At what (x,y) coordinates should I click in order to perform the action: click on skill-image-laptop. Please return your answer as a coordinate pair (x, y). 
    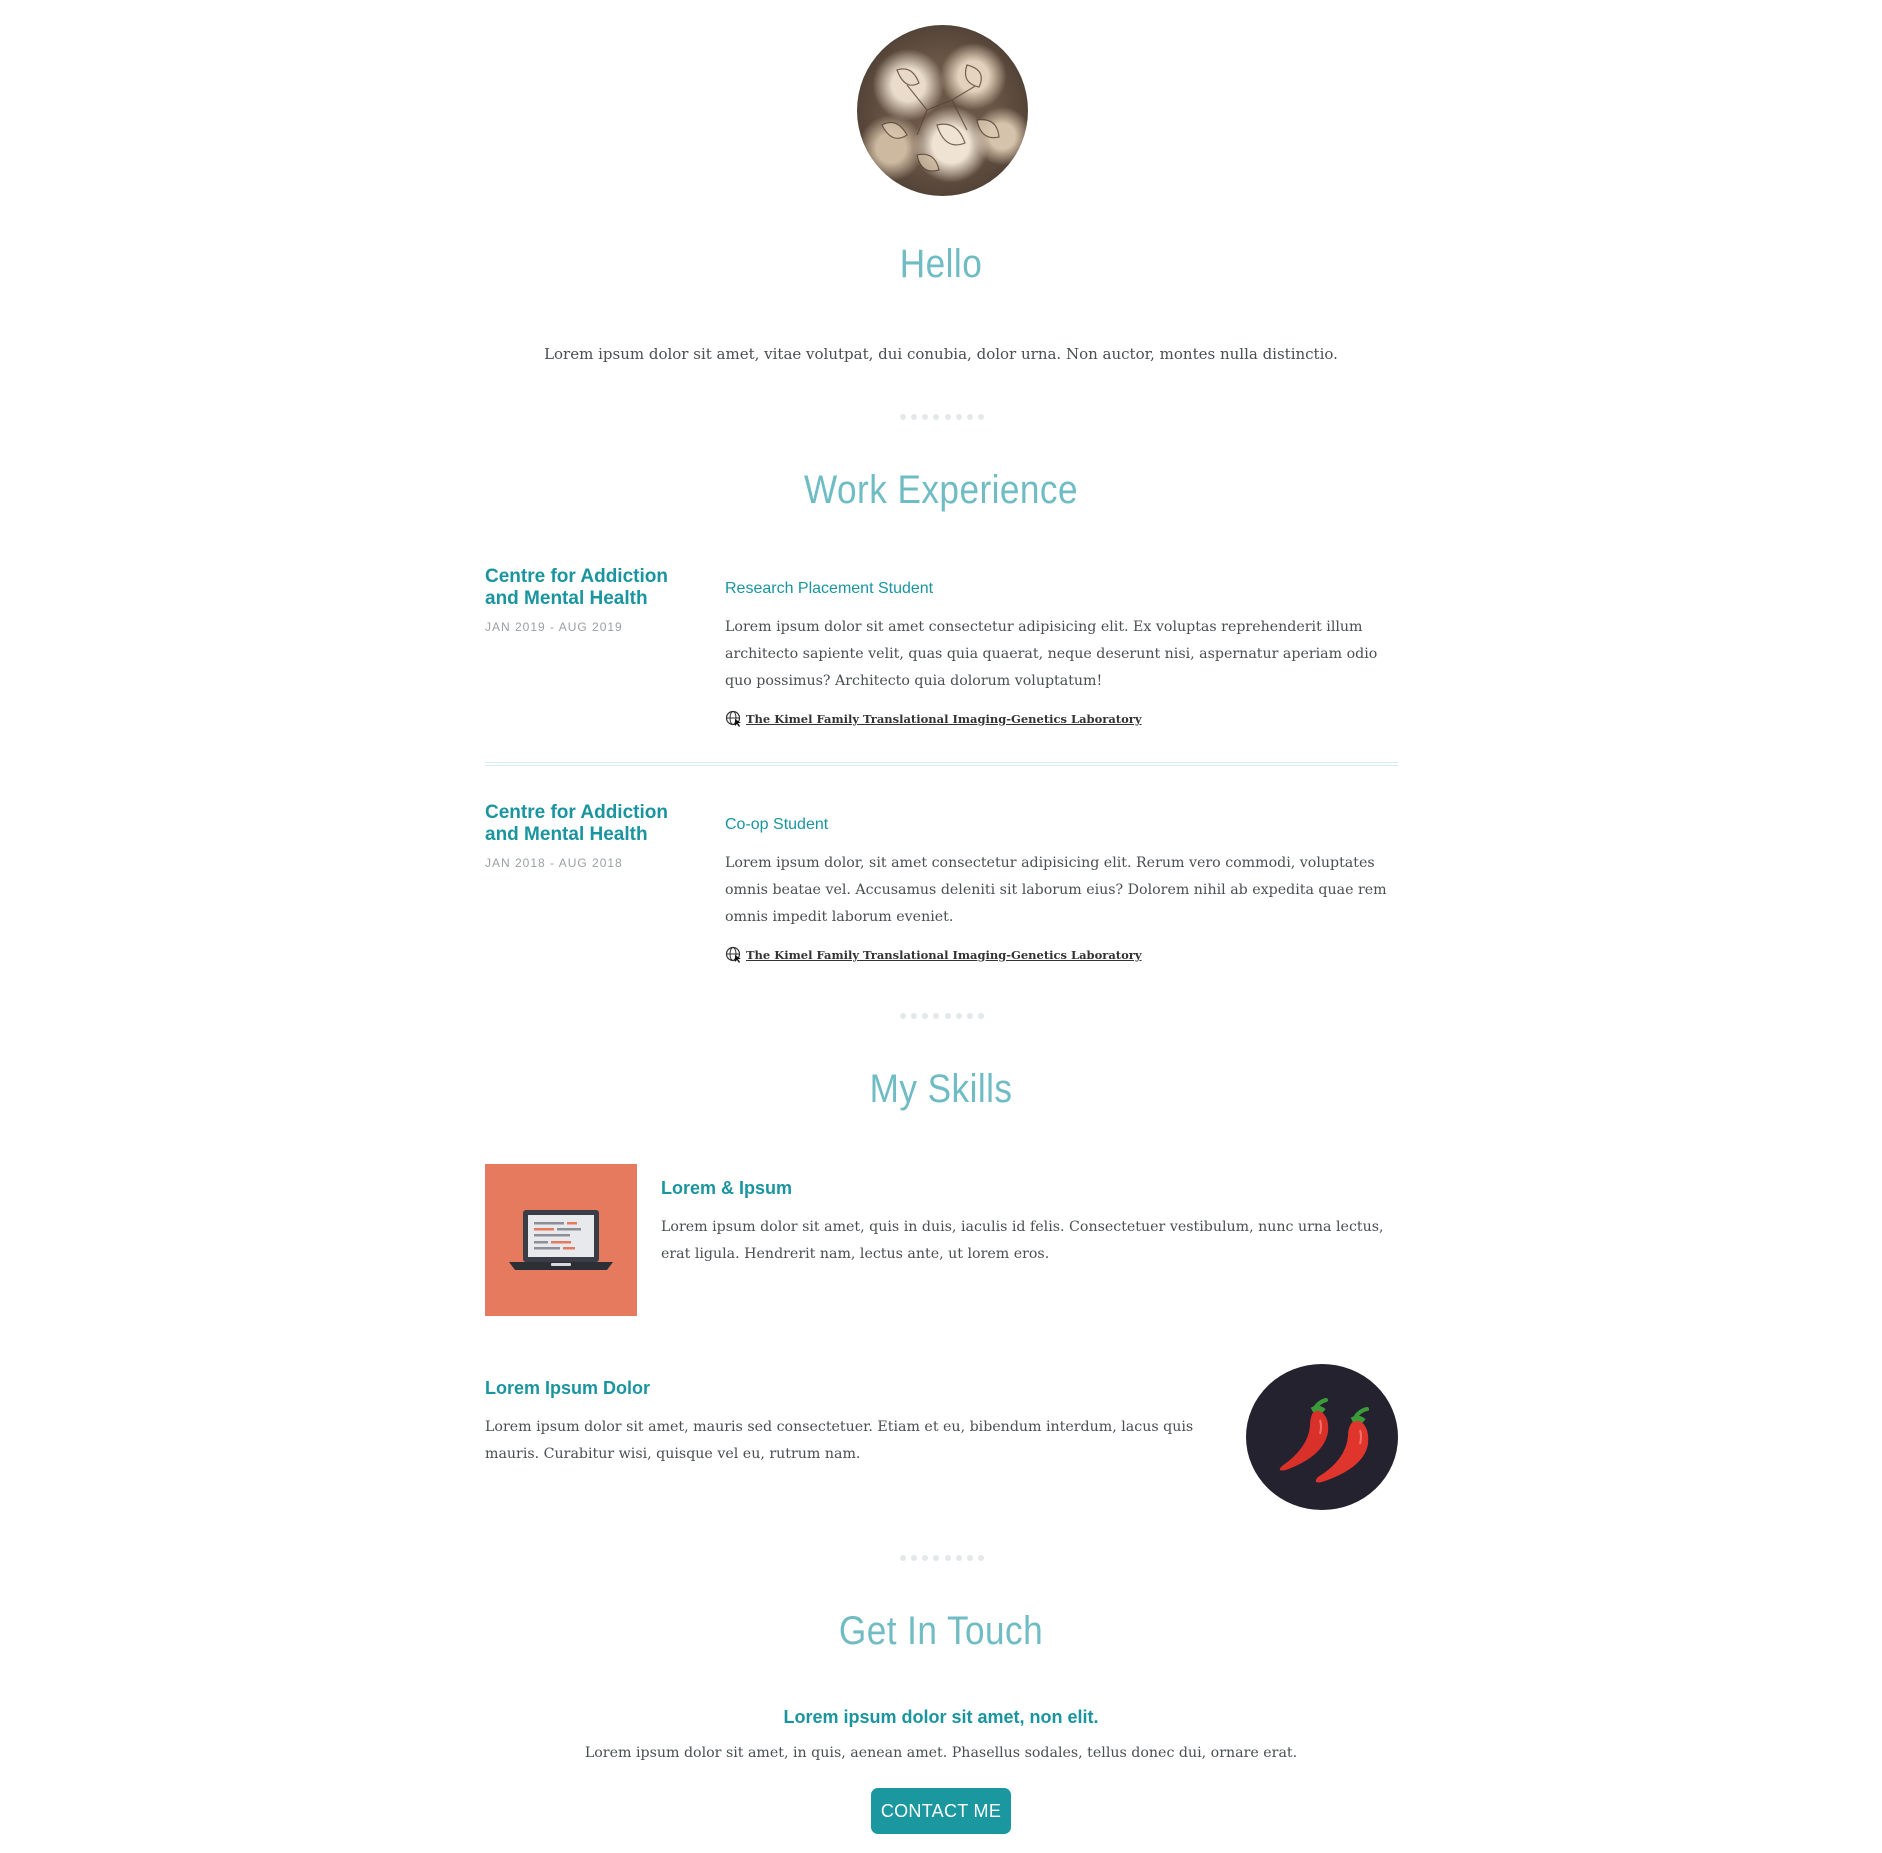
    Looking at the image, I should click on (561, 1240).